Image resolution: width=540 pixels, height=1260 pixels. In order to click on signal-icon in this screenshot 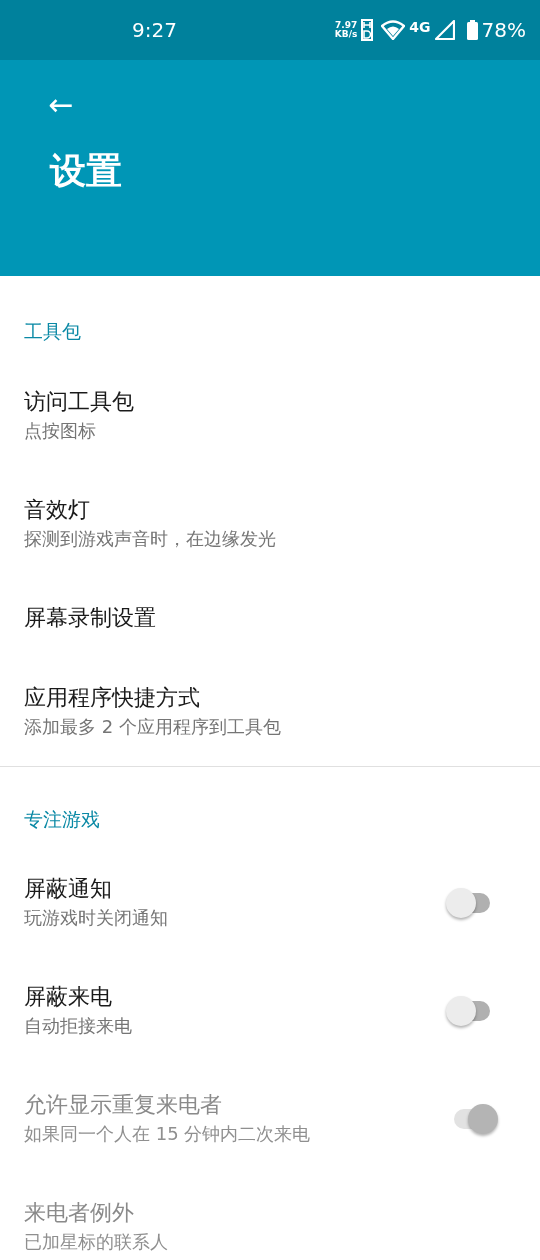, I will do `click(444, 30)`.